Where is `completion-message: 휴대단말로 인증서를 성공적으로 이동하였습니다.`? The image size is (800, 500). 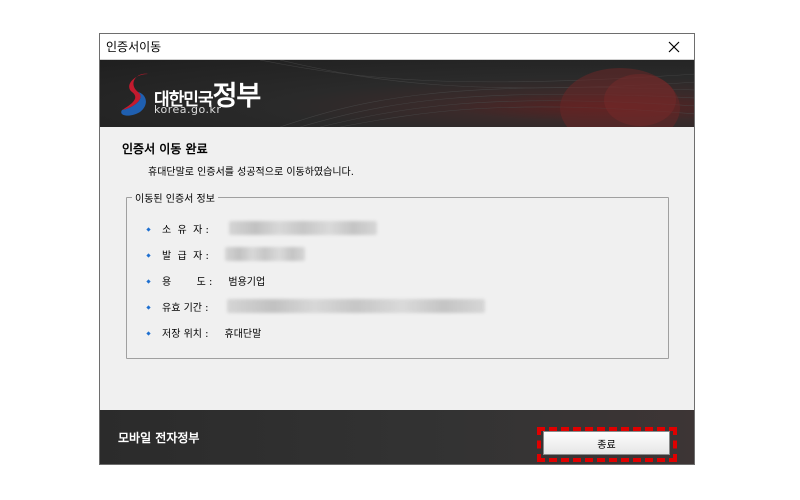 completion-message: 휴대단말로 인증서를 성공적으로 이동하였습니다. is located at coordinates (251, 172).